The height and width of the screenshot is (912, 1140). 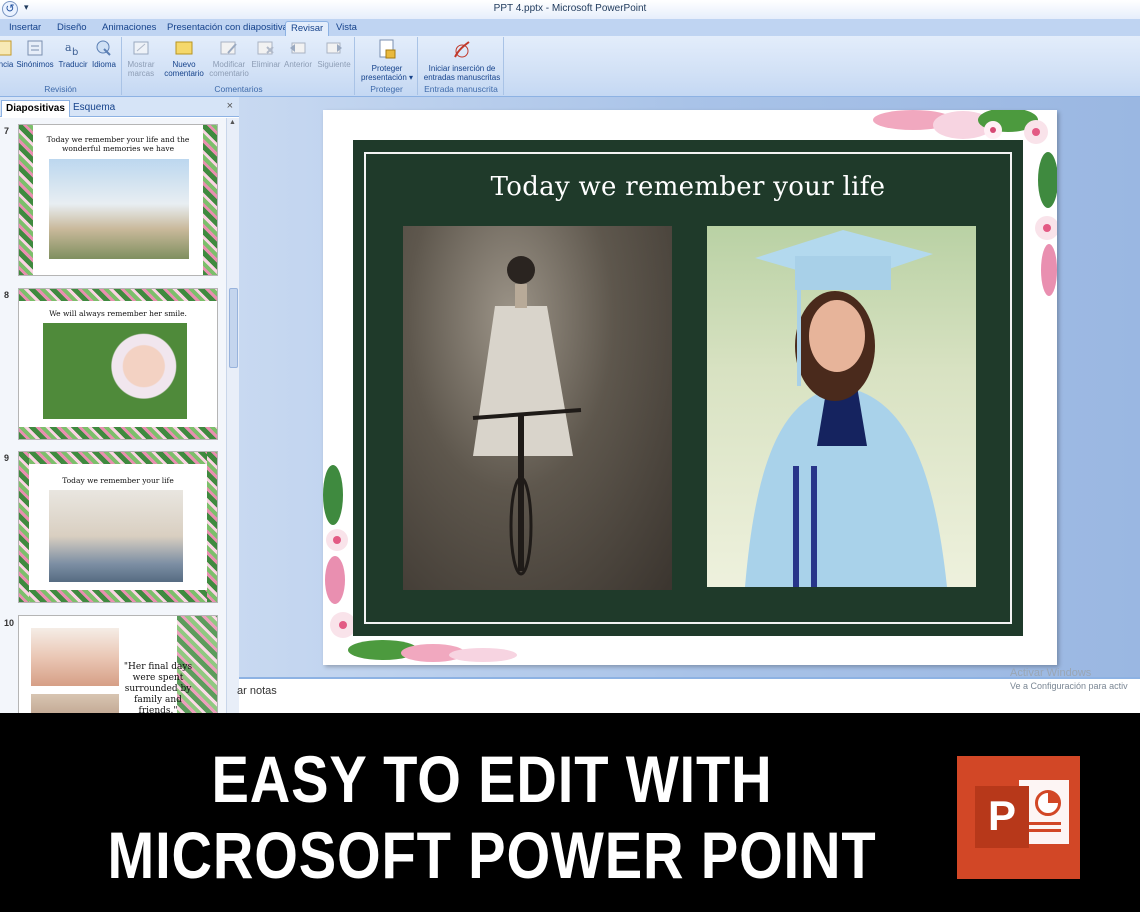 I want to click on sinonimos-button: Sinónimos, so click(x=35, y=54).